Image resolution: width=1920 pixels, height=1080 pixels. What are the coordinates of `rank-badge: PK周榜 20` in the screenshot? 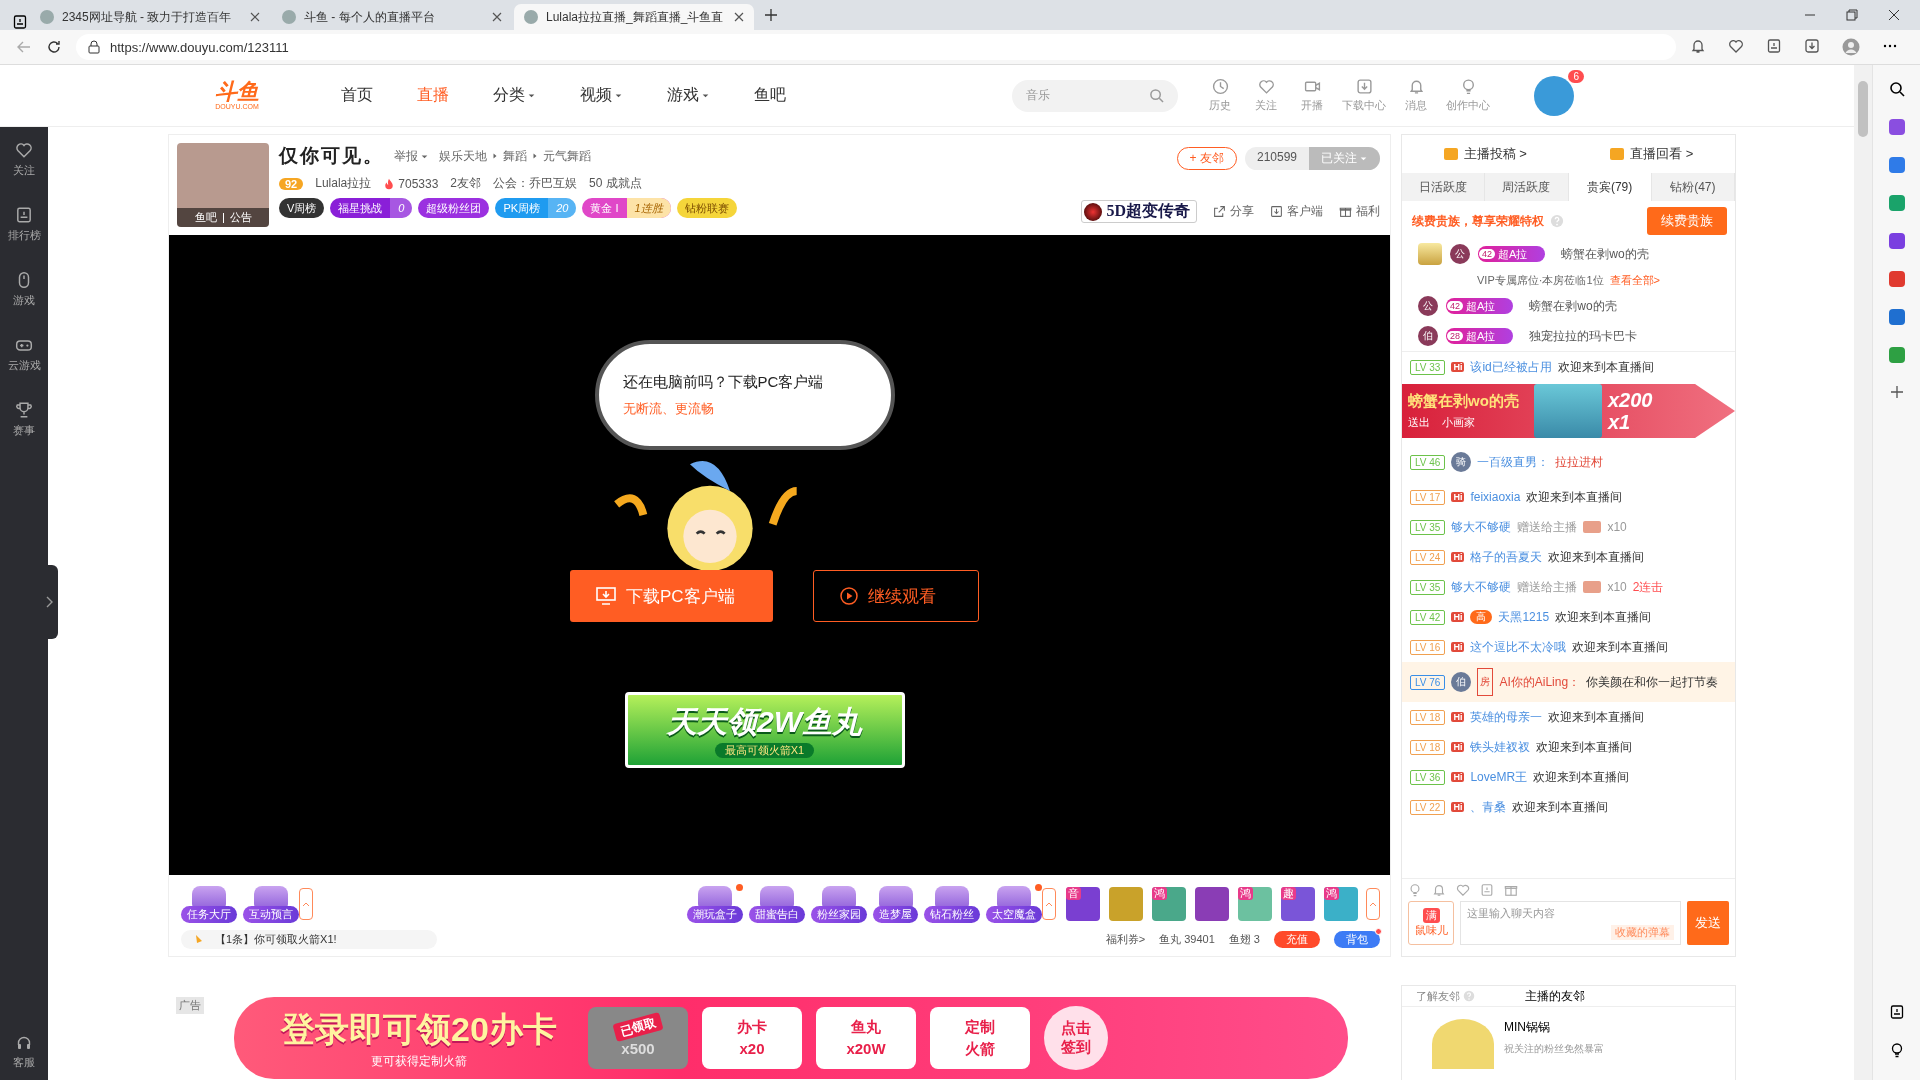 It's located at (536, 208).